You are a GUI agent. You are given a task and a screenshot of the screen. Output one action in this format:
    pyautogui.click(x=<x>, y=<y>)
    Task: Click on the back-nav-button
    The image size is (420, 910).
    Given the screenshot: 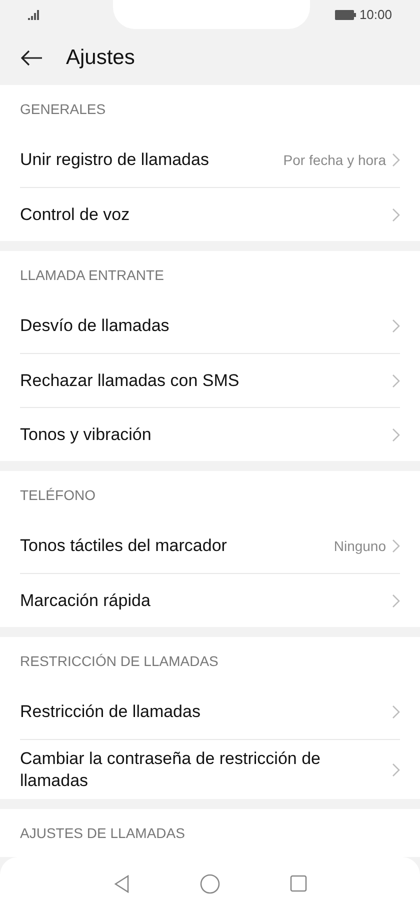 What is the action you would take?
    pyautogui.click(x=122, y=883)
    